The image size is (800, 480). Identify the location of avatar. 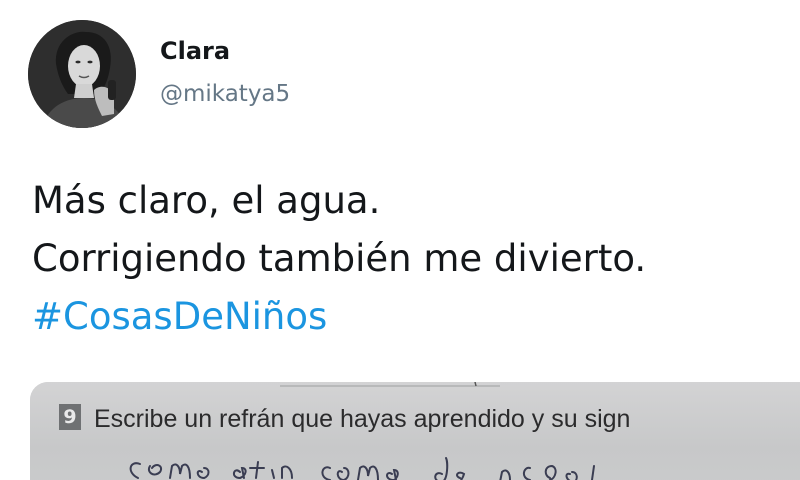
(82, 74).